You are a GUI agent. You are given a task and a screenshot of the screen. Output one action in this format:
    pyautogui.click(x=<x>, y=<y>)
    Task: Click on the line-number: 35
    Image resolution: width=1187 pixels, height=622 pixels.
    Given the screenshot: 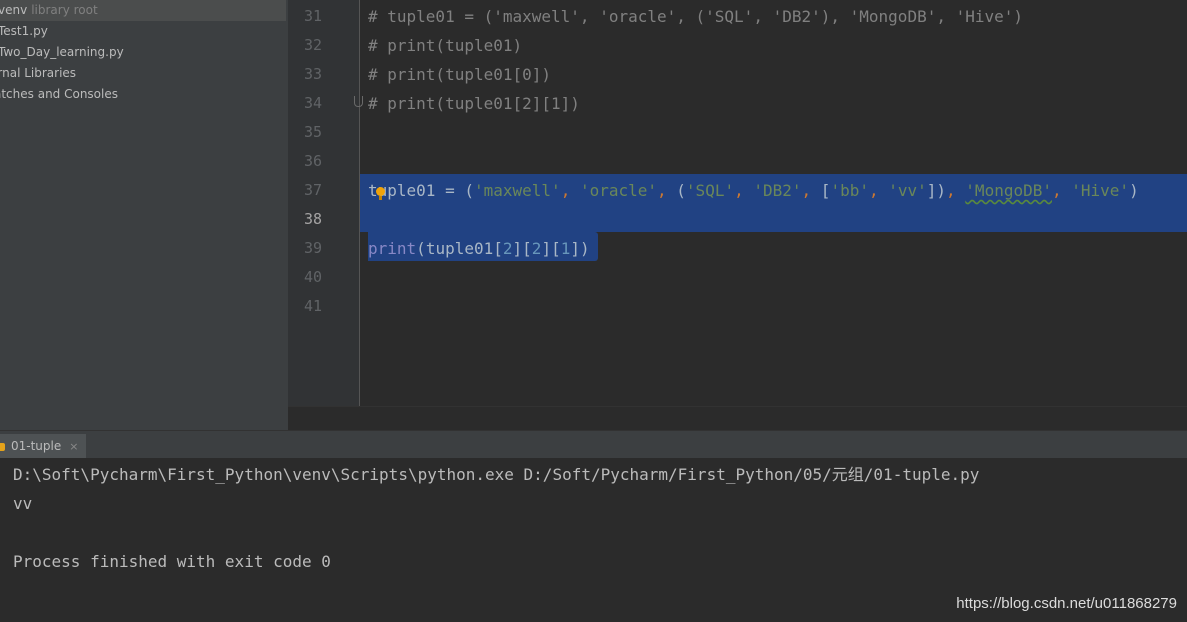 What is the action you would take?
    pyautogui.click(x=312, y=132)
    